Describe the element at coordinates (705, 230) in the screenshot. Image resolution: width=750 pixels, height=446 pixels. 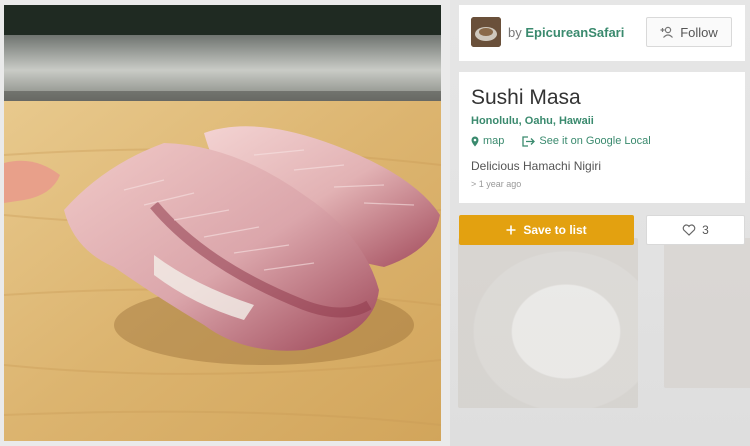
I see `like-count: 3` at that location.